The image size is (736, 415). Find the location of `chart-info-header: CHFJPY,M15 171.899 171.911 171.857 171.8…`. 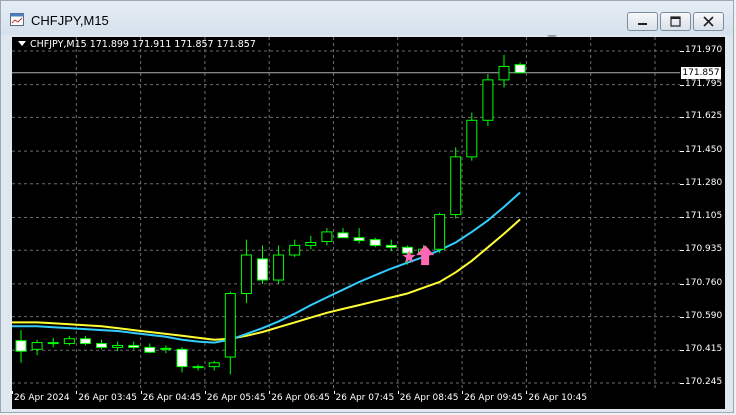

chart-info-header: CHFJPY,M15 171.899 171.911 171.857 171.8… is located at coordinates (137, 44).